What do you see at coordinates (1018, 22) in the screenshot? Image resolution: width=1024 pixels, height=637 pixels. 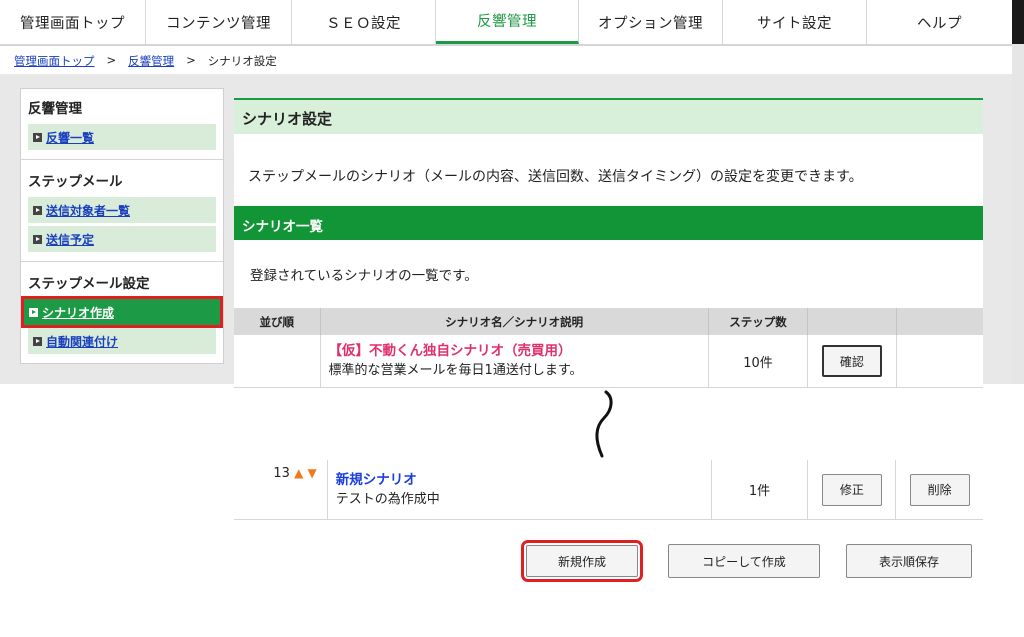 I see `window-edge` at bounding box center [1018, 22].